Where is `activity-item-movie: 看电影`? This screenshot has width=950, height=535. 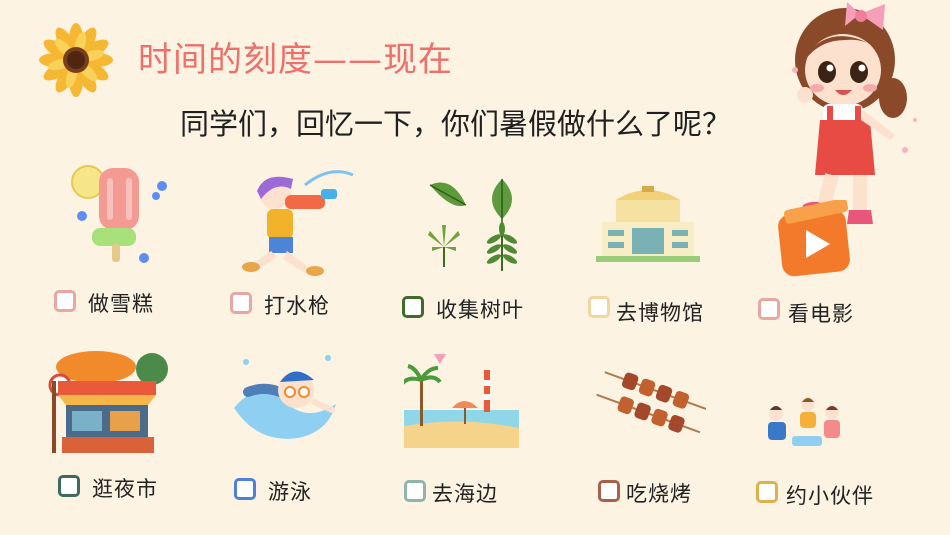
activity-item-movie: 看电影 is located at coordinates (828, 265).